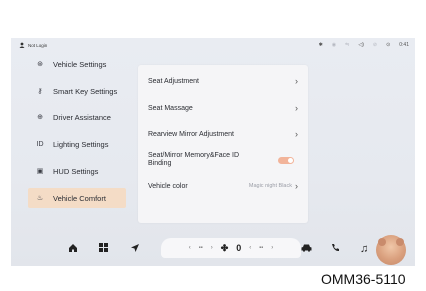  I want to click on comfort-icon: ♨, so click(40, 198).